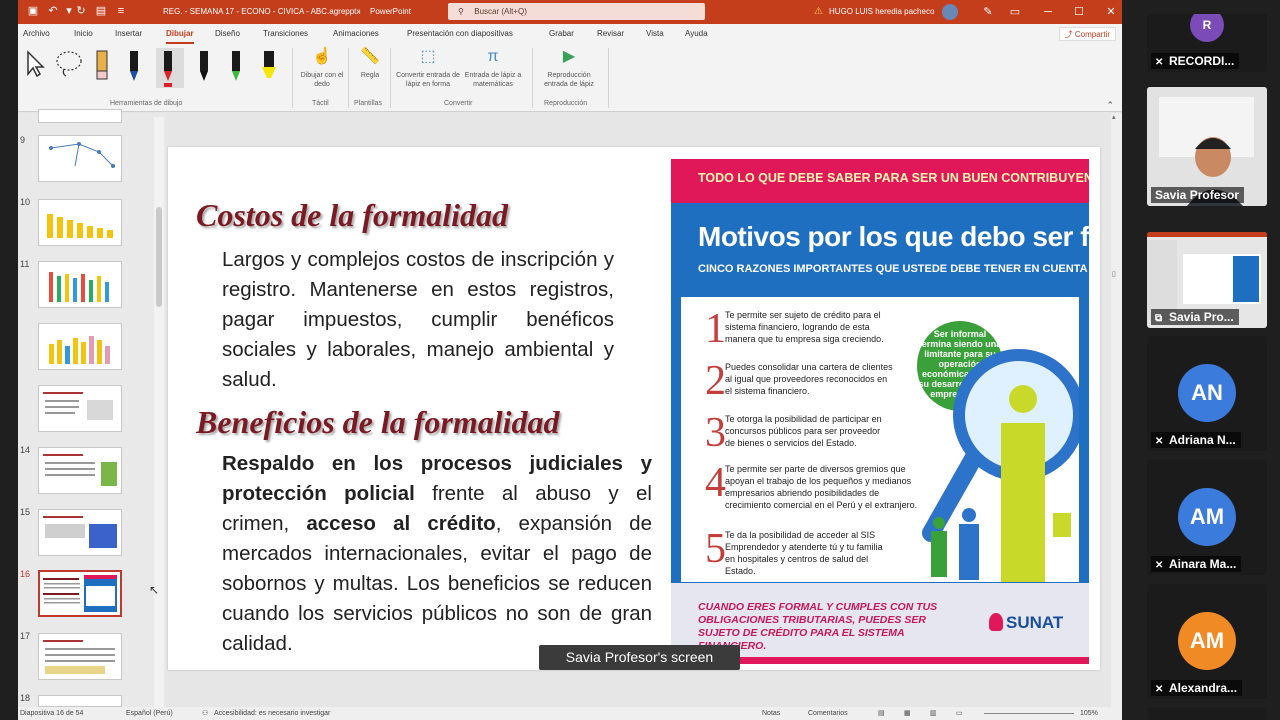  I want to click on slide-number: 14, so click(25, 450).